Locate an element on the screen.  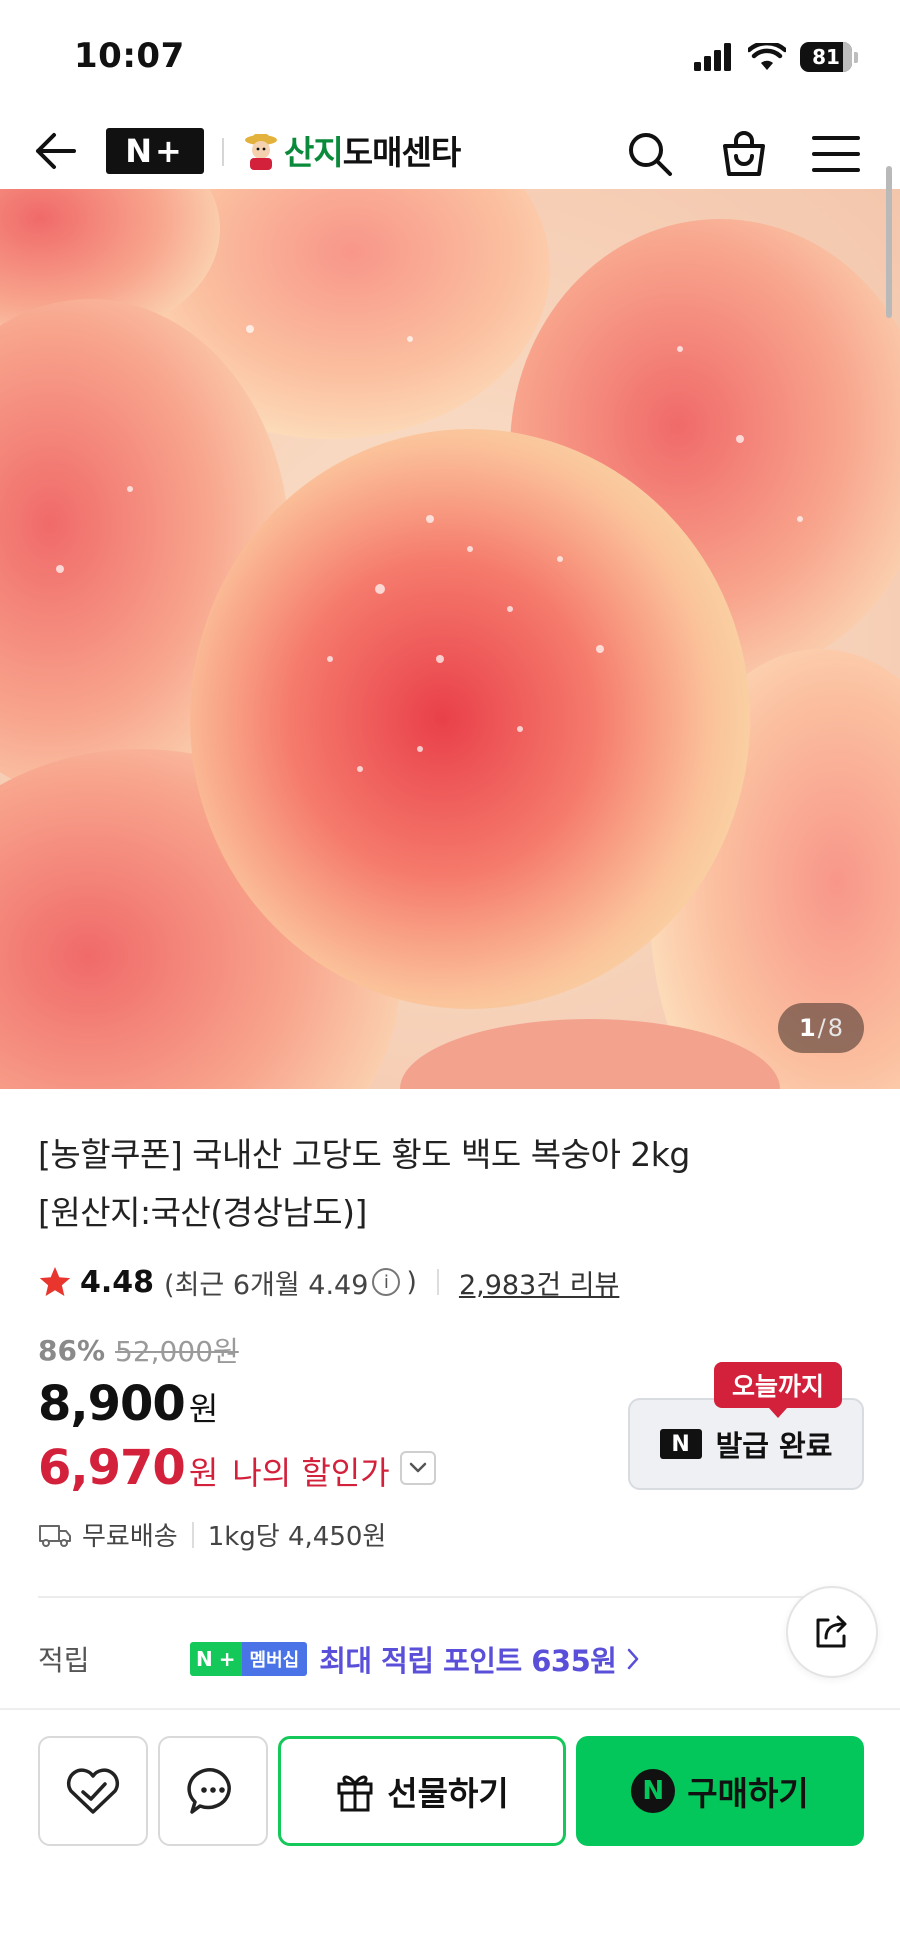
menu-button is located at coordinates (836, 154).